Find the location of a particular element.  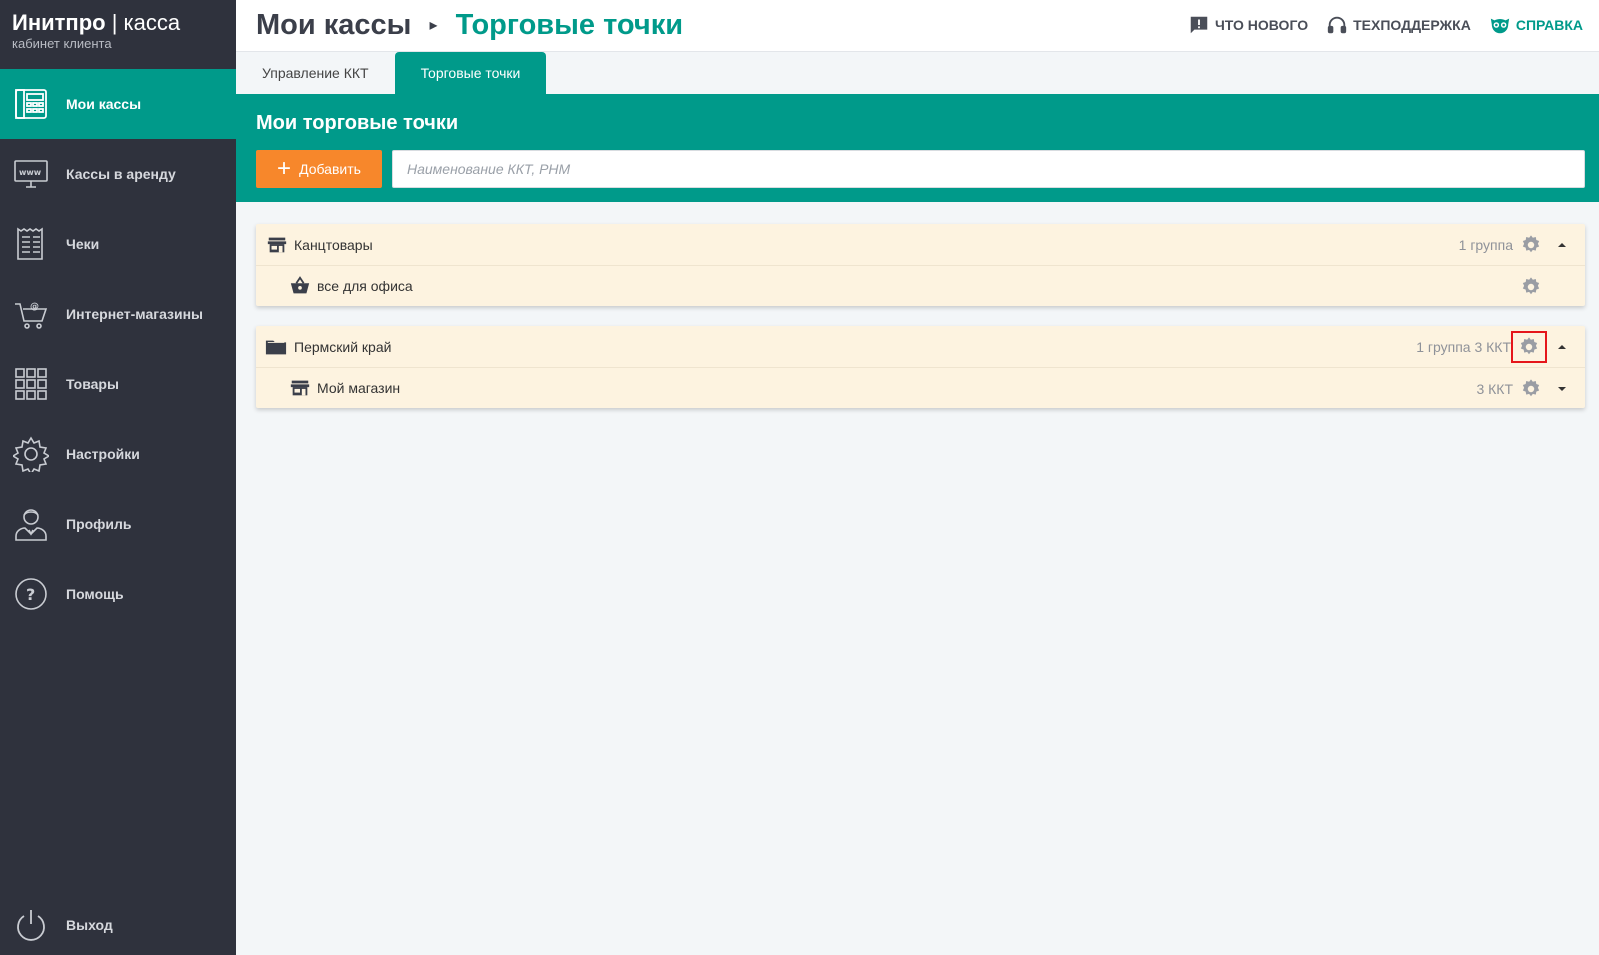

support-label: Техподдержка is located at coordinates (1412, 25).